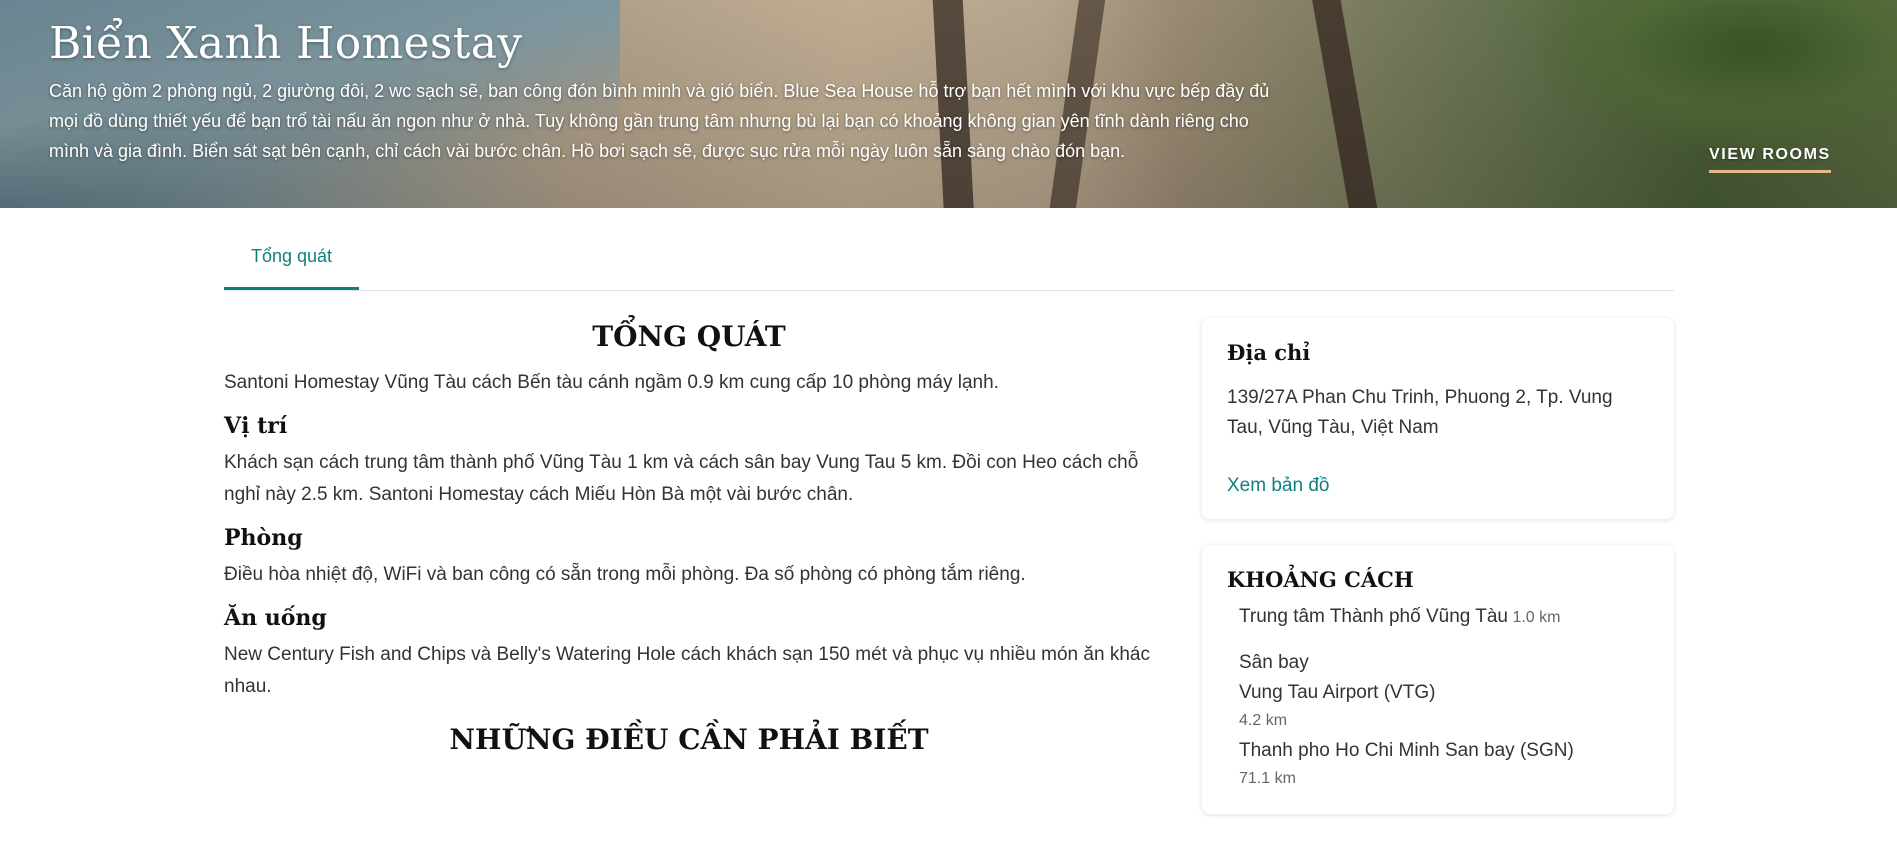  I want to click on hero-title: Biển Xanh Homestay, so click(286, 43).